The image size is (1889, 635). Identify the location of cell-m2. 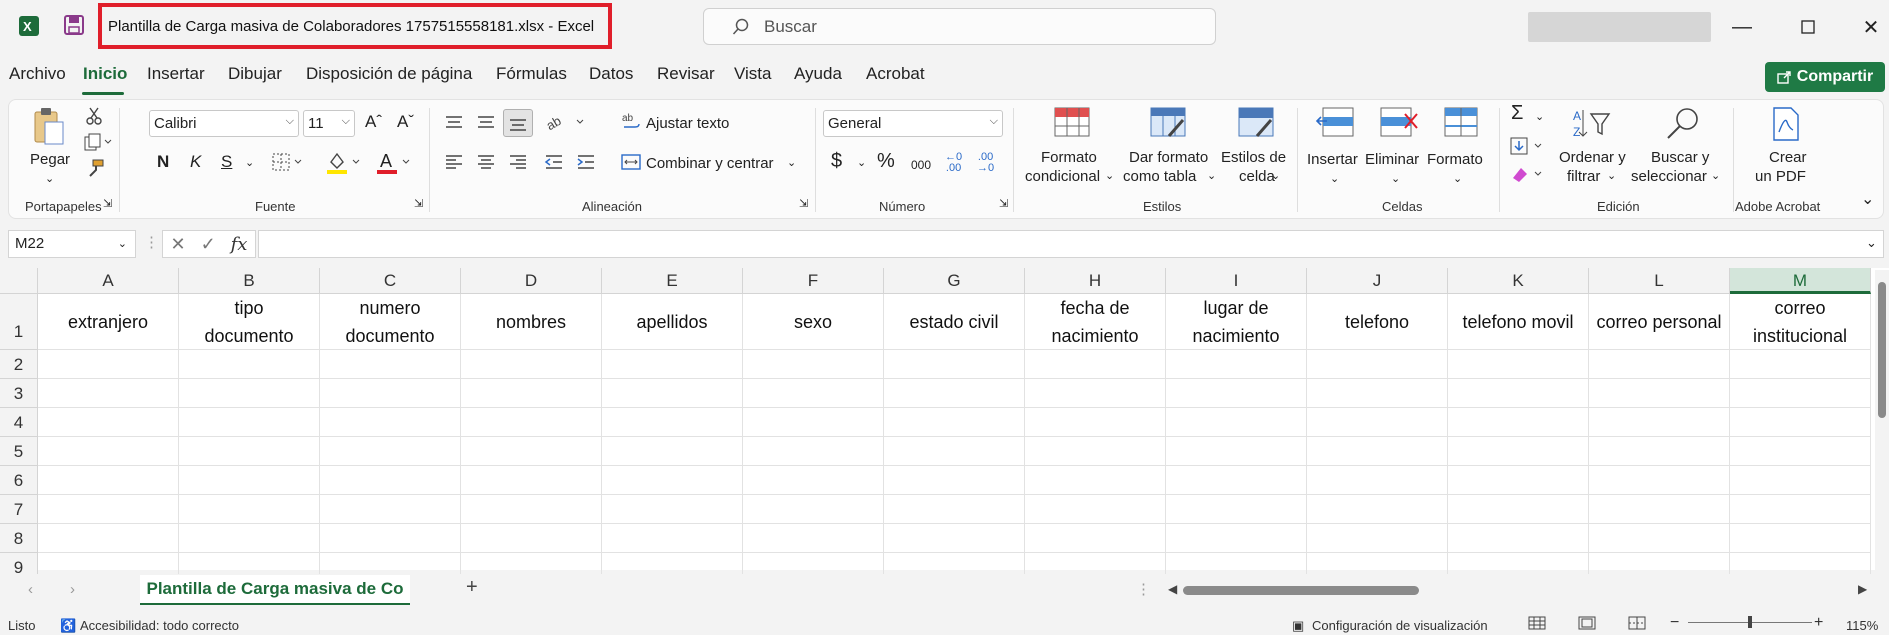
(1800, 364).